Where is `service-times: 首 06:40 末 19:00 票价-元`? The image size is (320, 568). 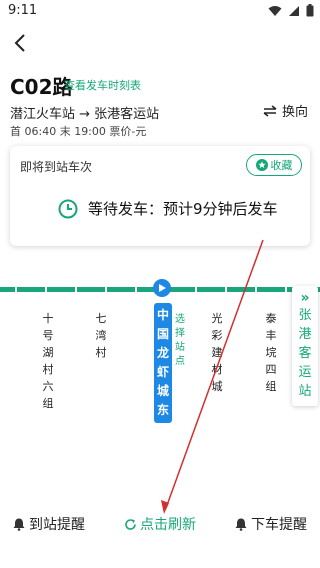 service-times: 首 06:40 末 19:00 票价-元 is located at coordinates (78, 131).